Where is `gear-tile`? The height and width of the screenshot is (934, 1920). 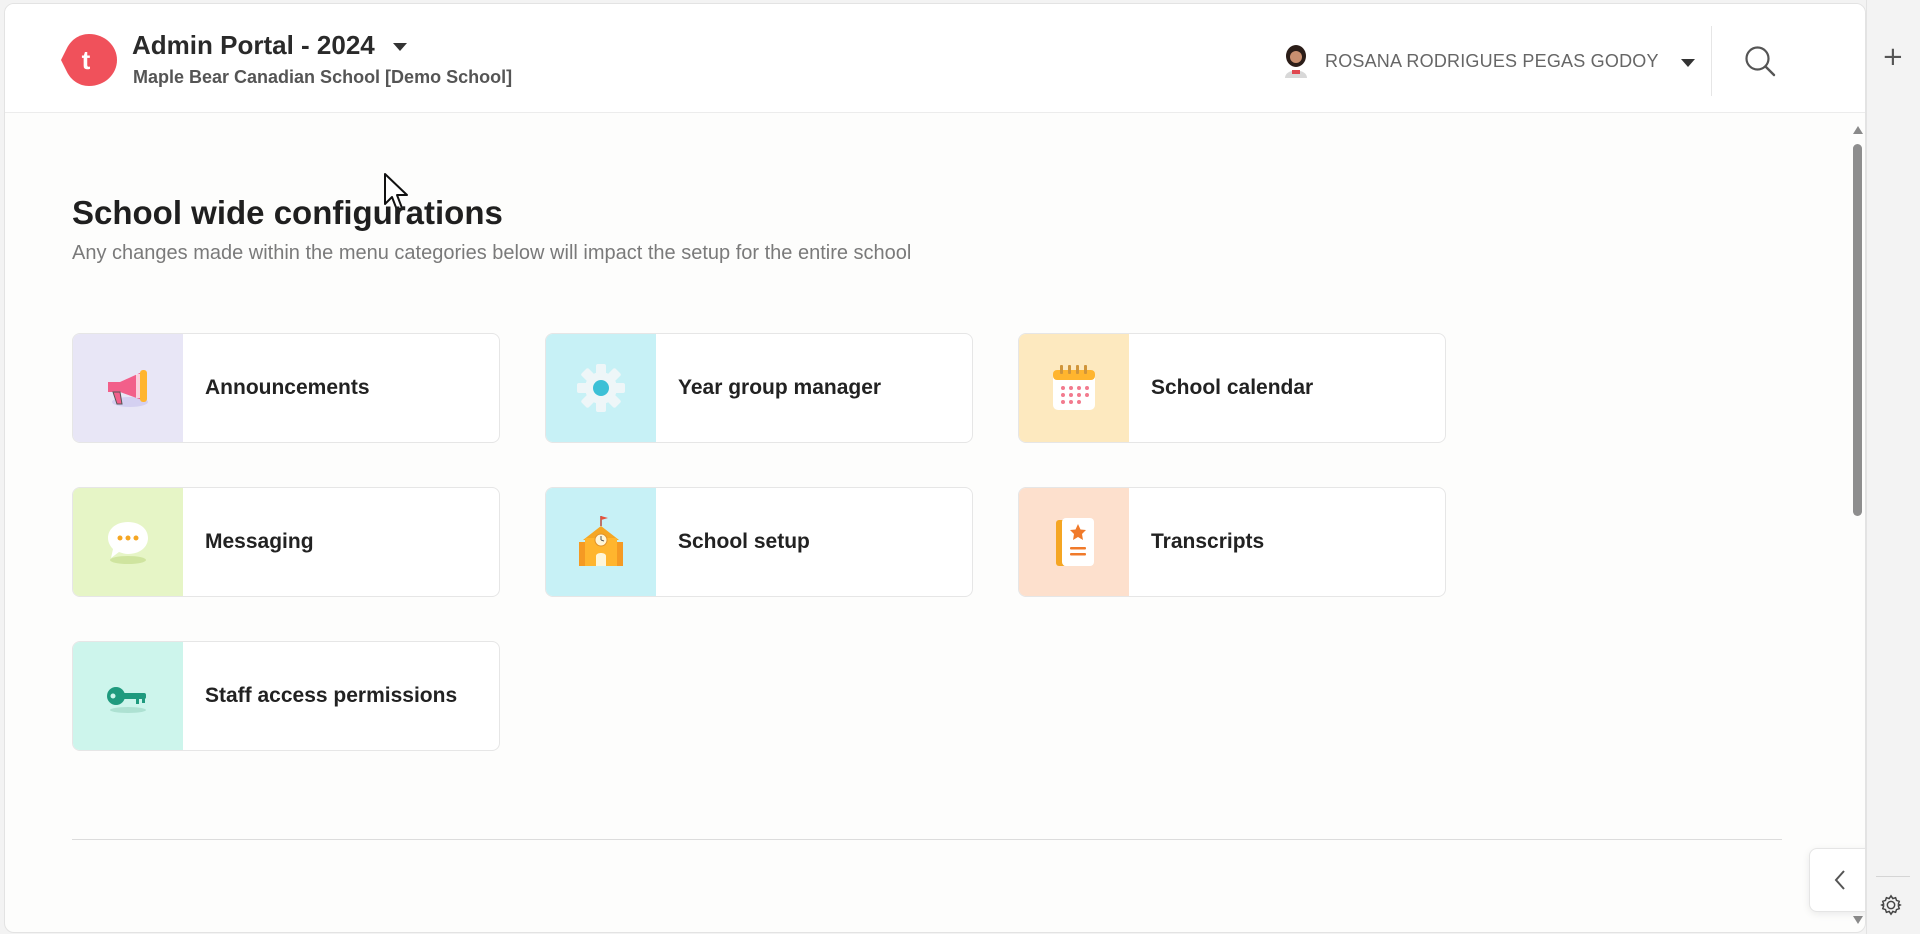 gear-tile is located at coordinates (601, 388).